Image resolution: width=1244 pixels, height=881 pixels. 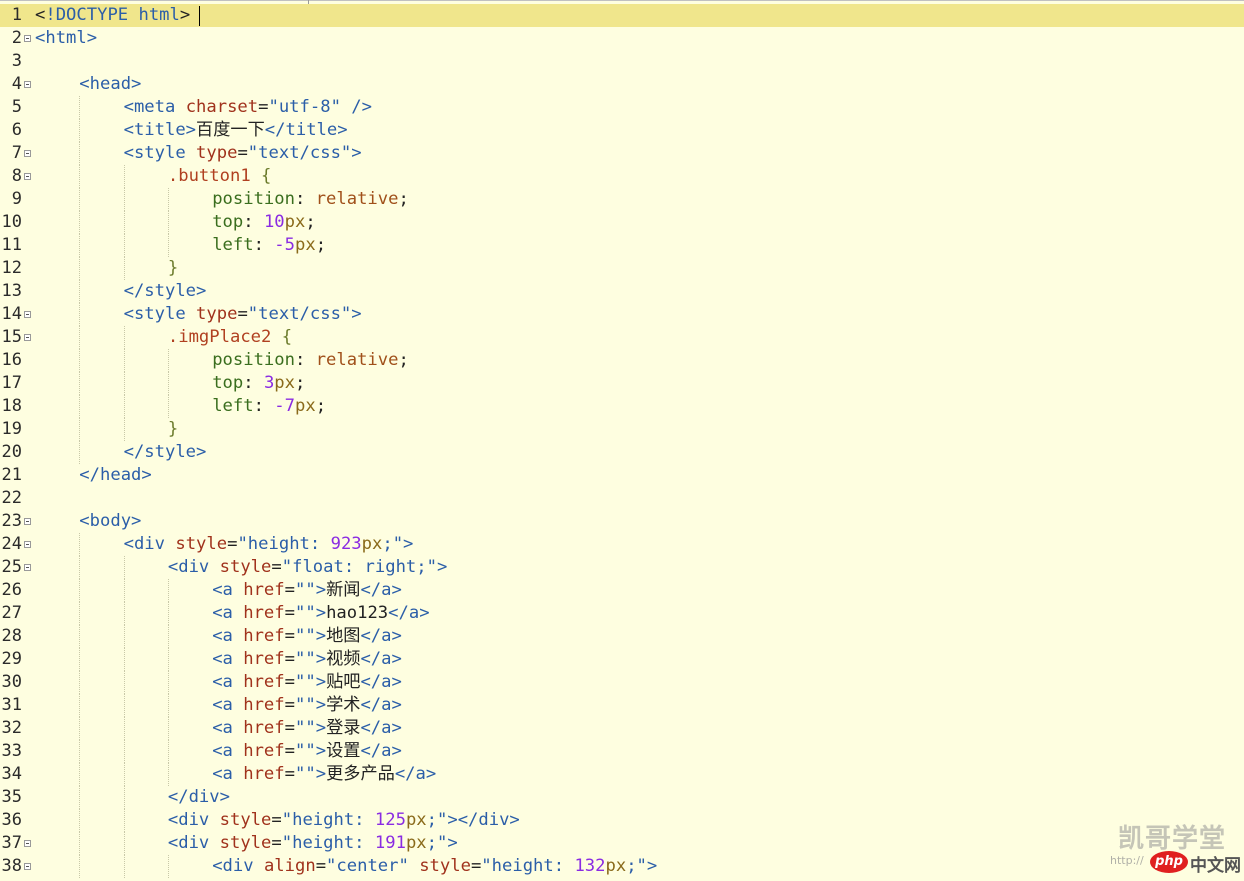 What do you see at coordinates (622, 498) in the screenshot?
I see `code-line: 22` at bounding box center [622, 498].